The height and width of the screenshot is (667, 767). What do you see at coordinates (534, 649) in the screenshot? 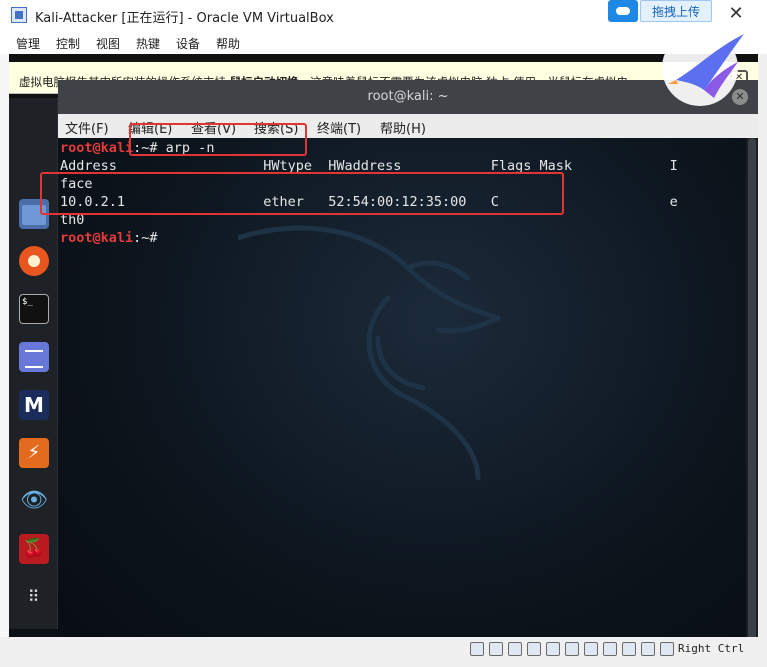
I see `network-icon` at bounding box center [534, 649].